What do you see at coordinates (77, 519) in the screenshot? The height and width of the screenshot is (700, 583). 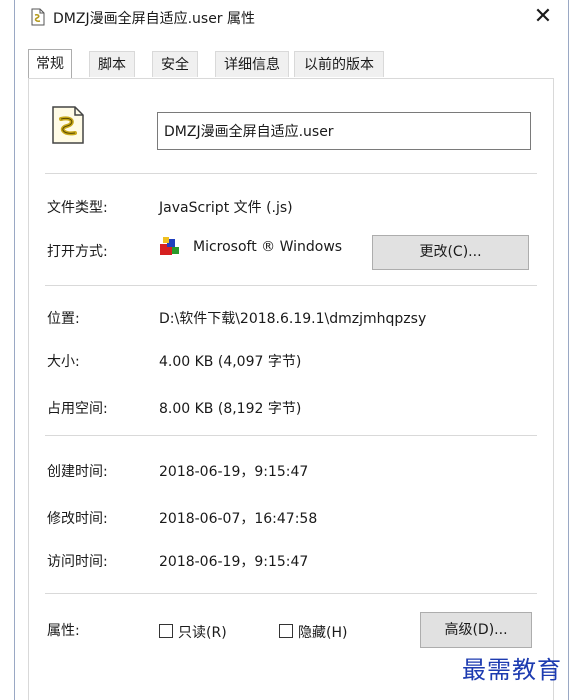 I see `modified-label: 修改时间:` at bounding box center [77, 519].